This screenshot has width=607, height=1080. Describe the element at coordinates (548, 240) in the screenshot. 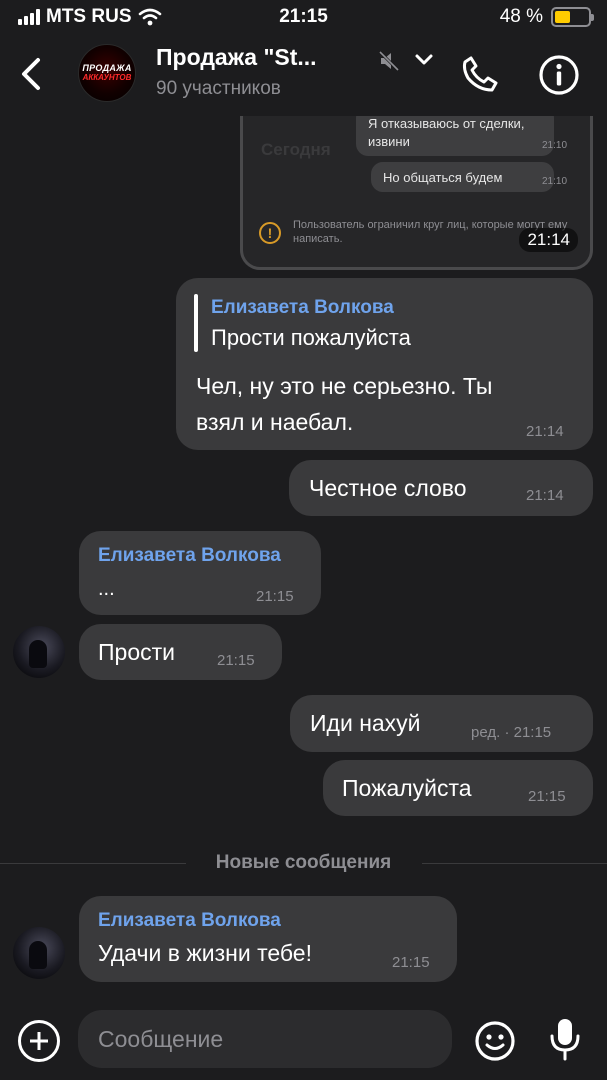

I see `screenshot-timestamp: 21:14` at that location.